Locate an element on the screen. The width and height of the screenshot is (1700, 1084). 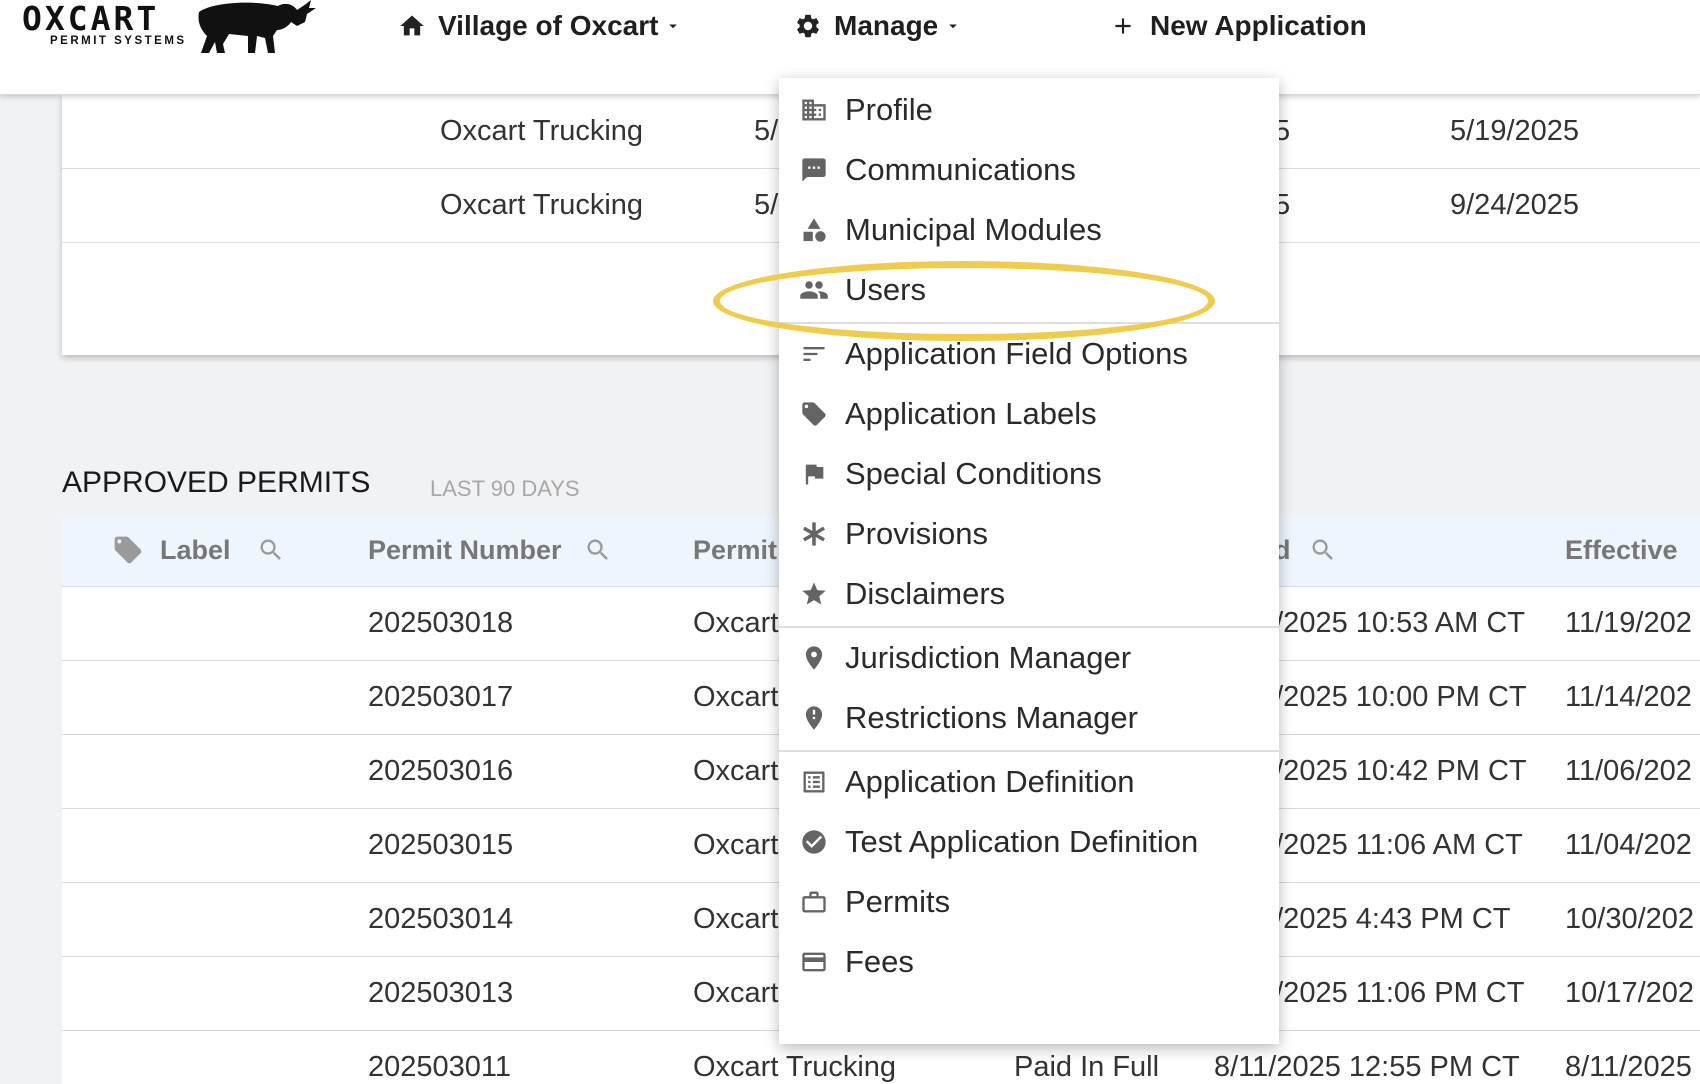
check-circle-icon is located at coordinates (814, 842).